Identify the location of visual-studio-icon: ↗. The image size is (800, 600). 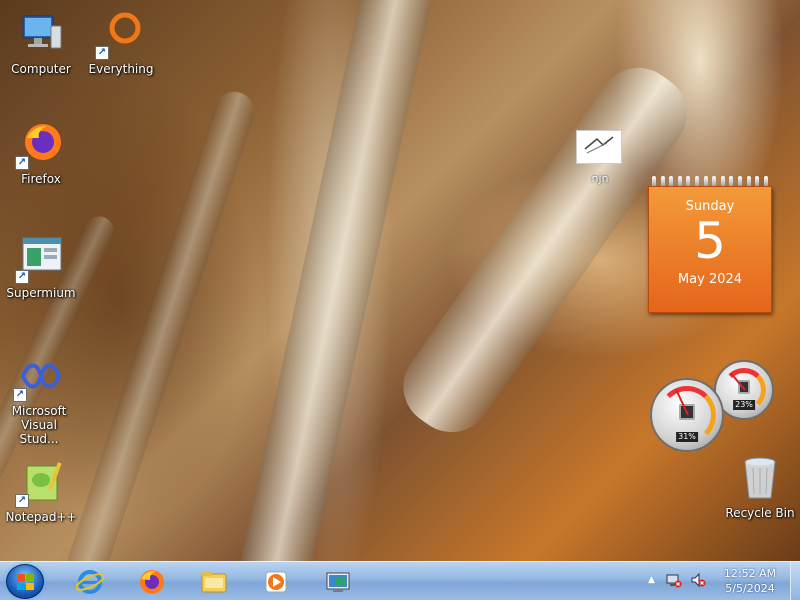
(38, 377).